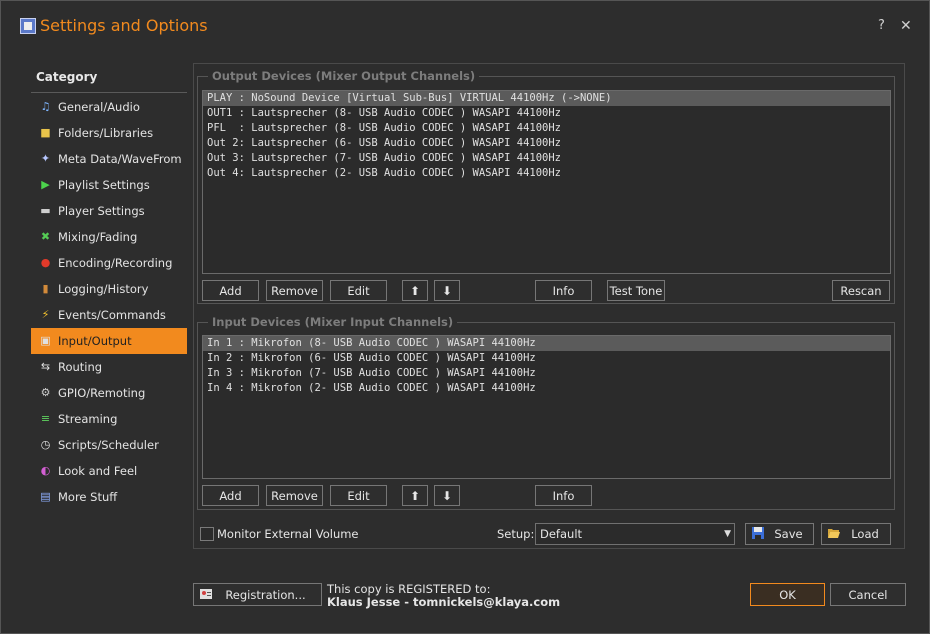 The image size is (930, 634). I want to click on load-button-label: Load, so click(865, 534).